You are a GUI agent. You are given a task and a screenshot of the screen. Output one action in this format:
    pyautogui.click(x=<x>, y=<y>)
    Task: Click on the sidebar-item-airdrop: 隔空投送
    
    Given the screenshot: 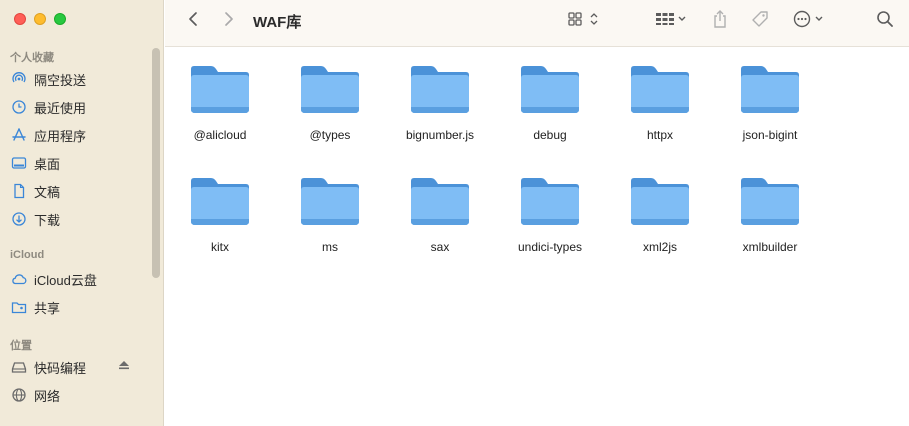 What is the action you would take?
    pyautogui.click(x=79, y=79)
    